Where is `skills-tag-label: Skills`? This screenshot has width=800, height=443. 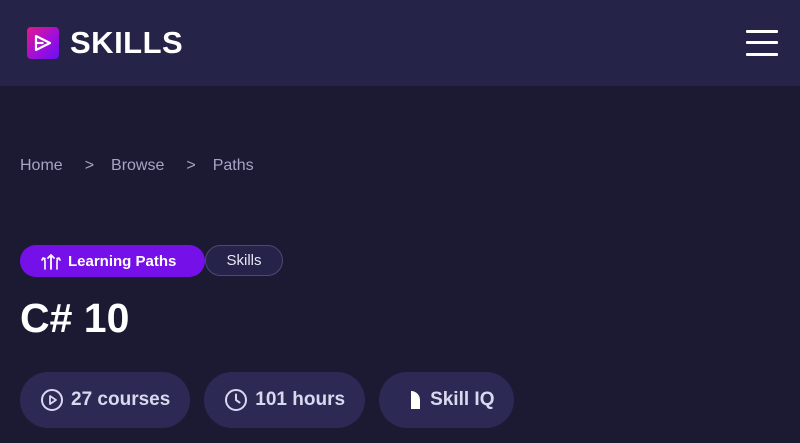 skills-tag-label: Skills is located at coordinates (244, 260).